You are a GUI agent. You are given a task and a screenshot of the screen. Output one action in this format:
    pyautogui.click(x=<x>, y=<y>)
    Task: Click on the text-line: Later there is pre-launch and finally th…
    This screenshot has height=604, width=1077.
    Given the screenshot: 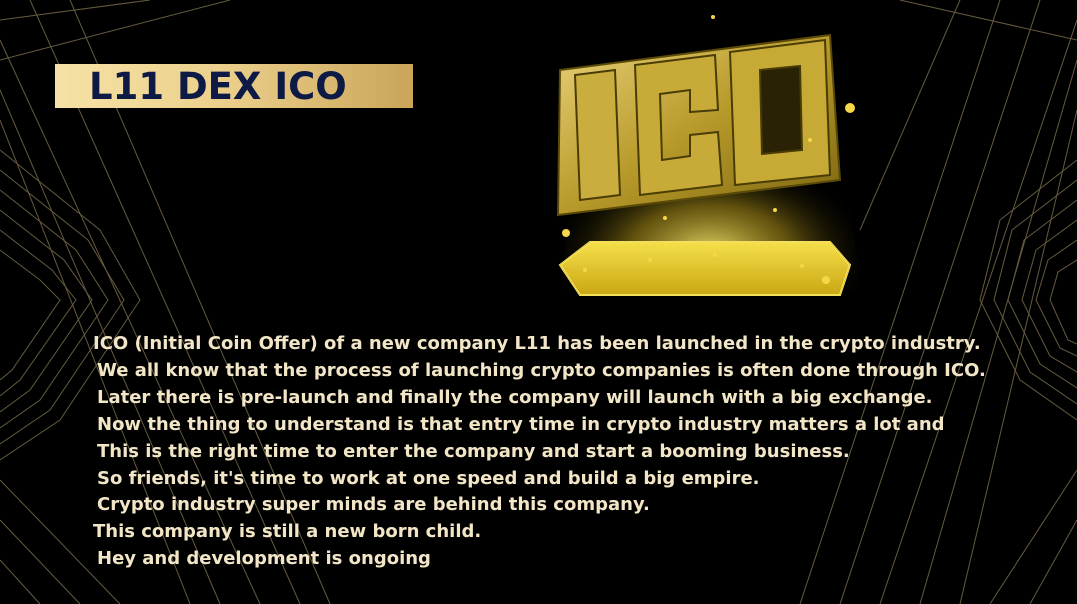 What is the action you would take?
    pyautogui.click(x=515, y=397)
    